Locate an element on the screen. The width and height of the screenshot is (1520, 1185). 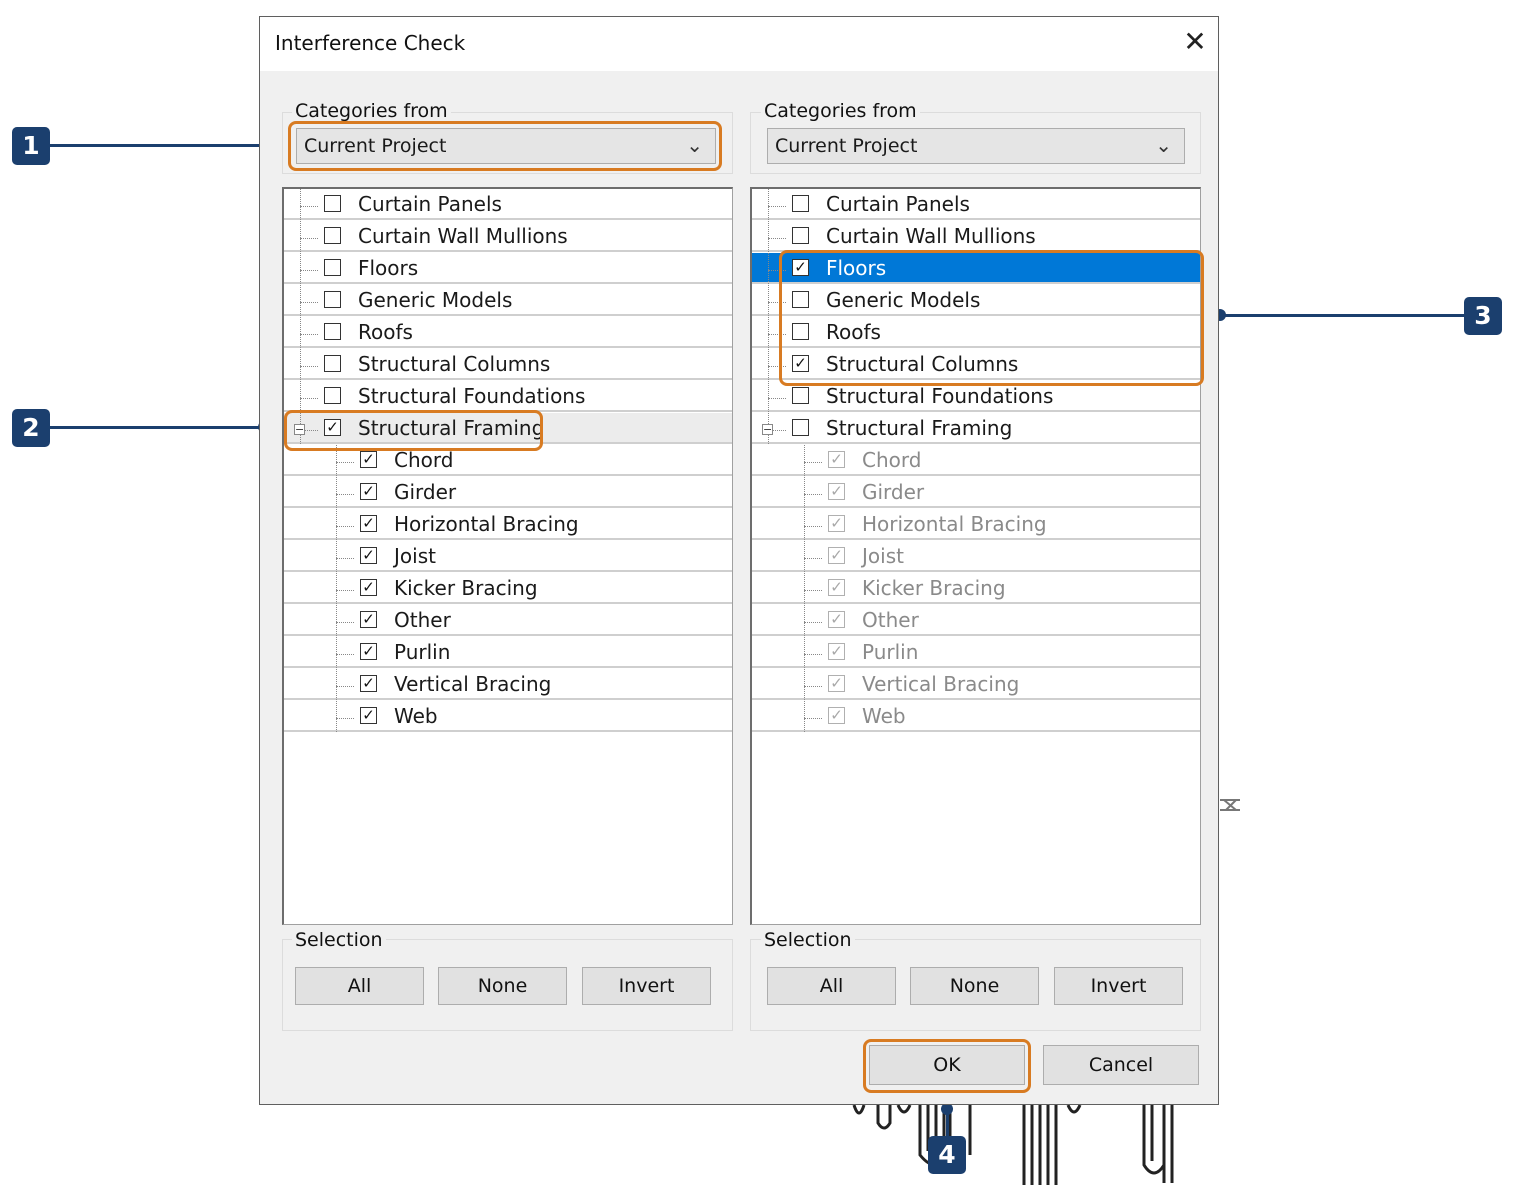
right-none-button: None is located at coordinates (974, 986).